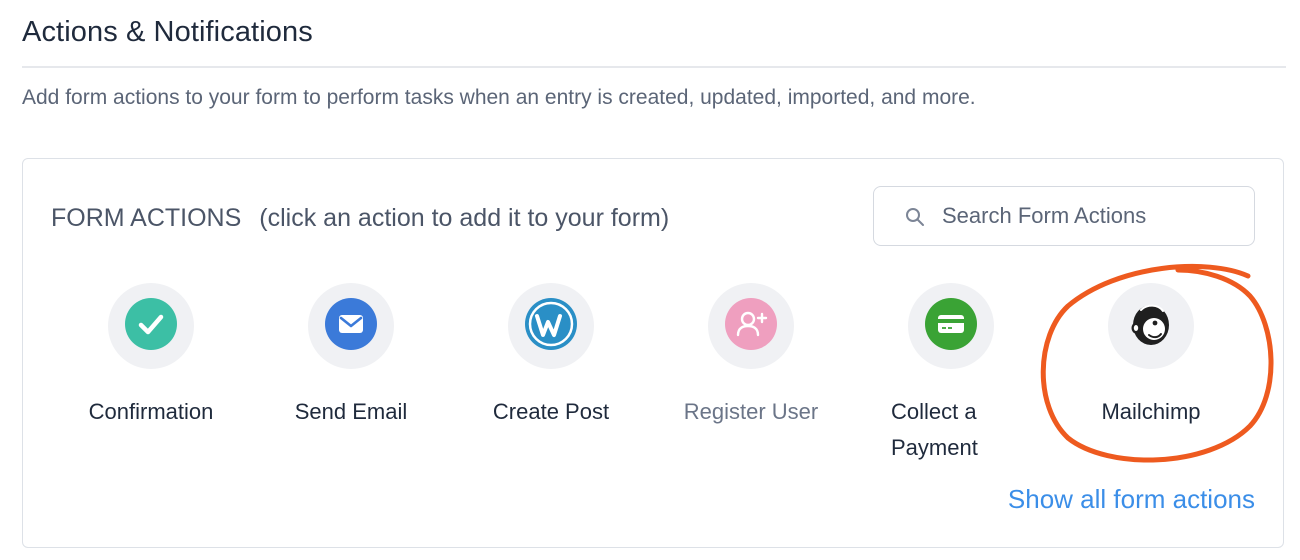 This screenshot has height=560, width=1300. Describe the element at coordinates (751, 411) in the screenshot. I see `action-label: Register User` at that location.